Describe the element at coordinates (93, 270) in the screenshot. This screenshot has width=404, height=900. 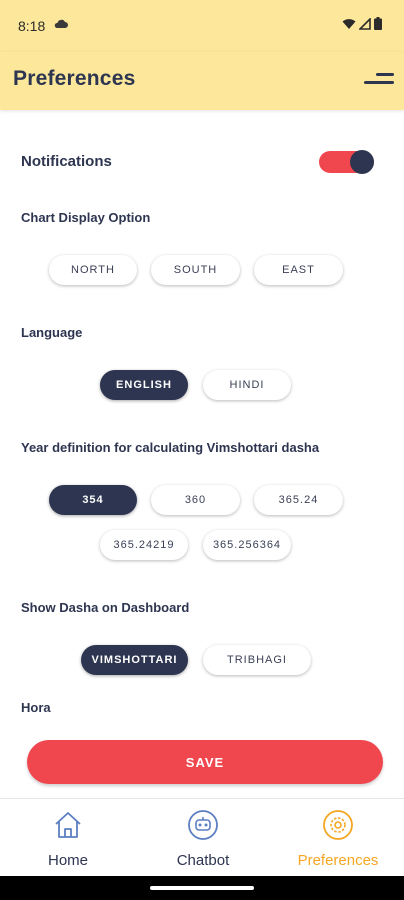
I see `chip-north: NORTH` at that location.